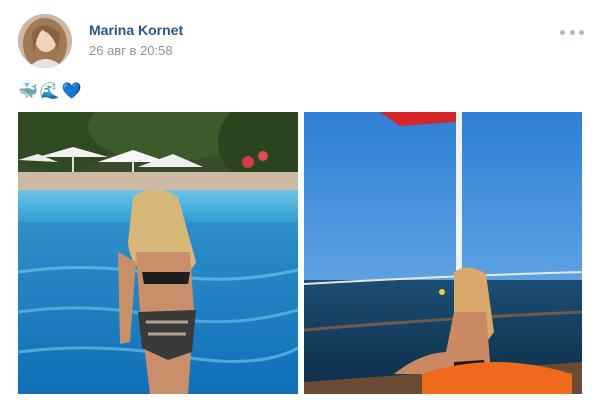 This screenshot has width=600, height=400. I want to click on post-text: 🐳 🌊 💙, so click(50, 92).